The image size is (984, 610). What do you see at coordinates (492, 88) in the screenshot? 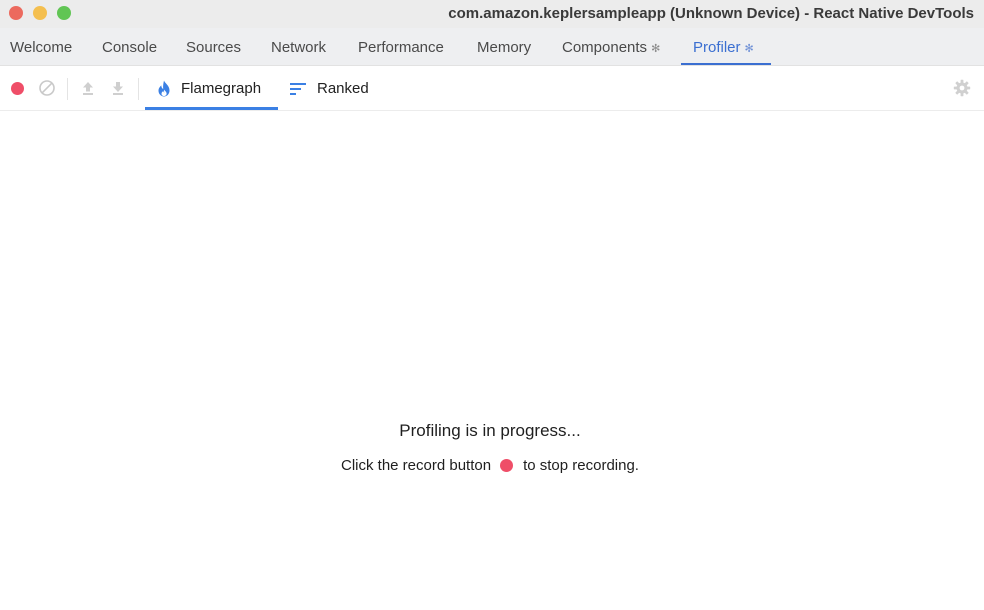
I see `profiler-toolbar: Flamegraph Ranked` at bounding box center [492, 88].